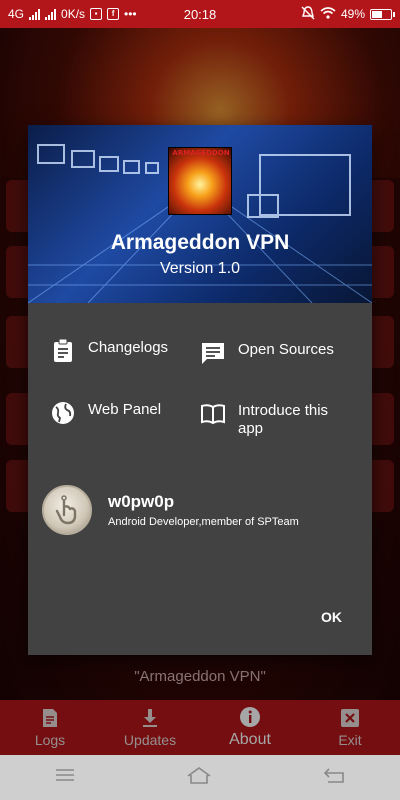 This screenshot has height=800, width=400. What do you see at coordinates (213, 414) in the screenshot?
I see `book-icon` at bounding box center [213, 414].